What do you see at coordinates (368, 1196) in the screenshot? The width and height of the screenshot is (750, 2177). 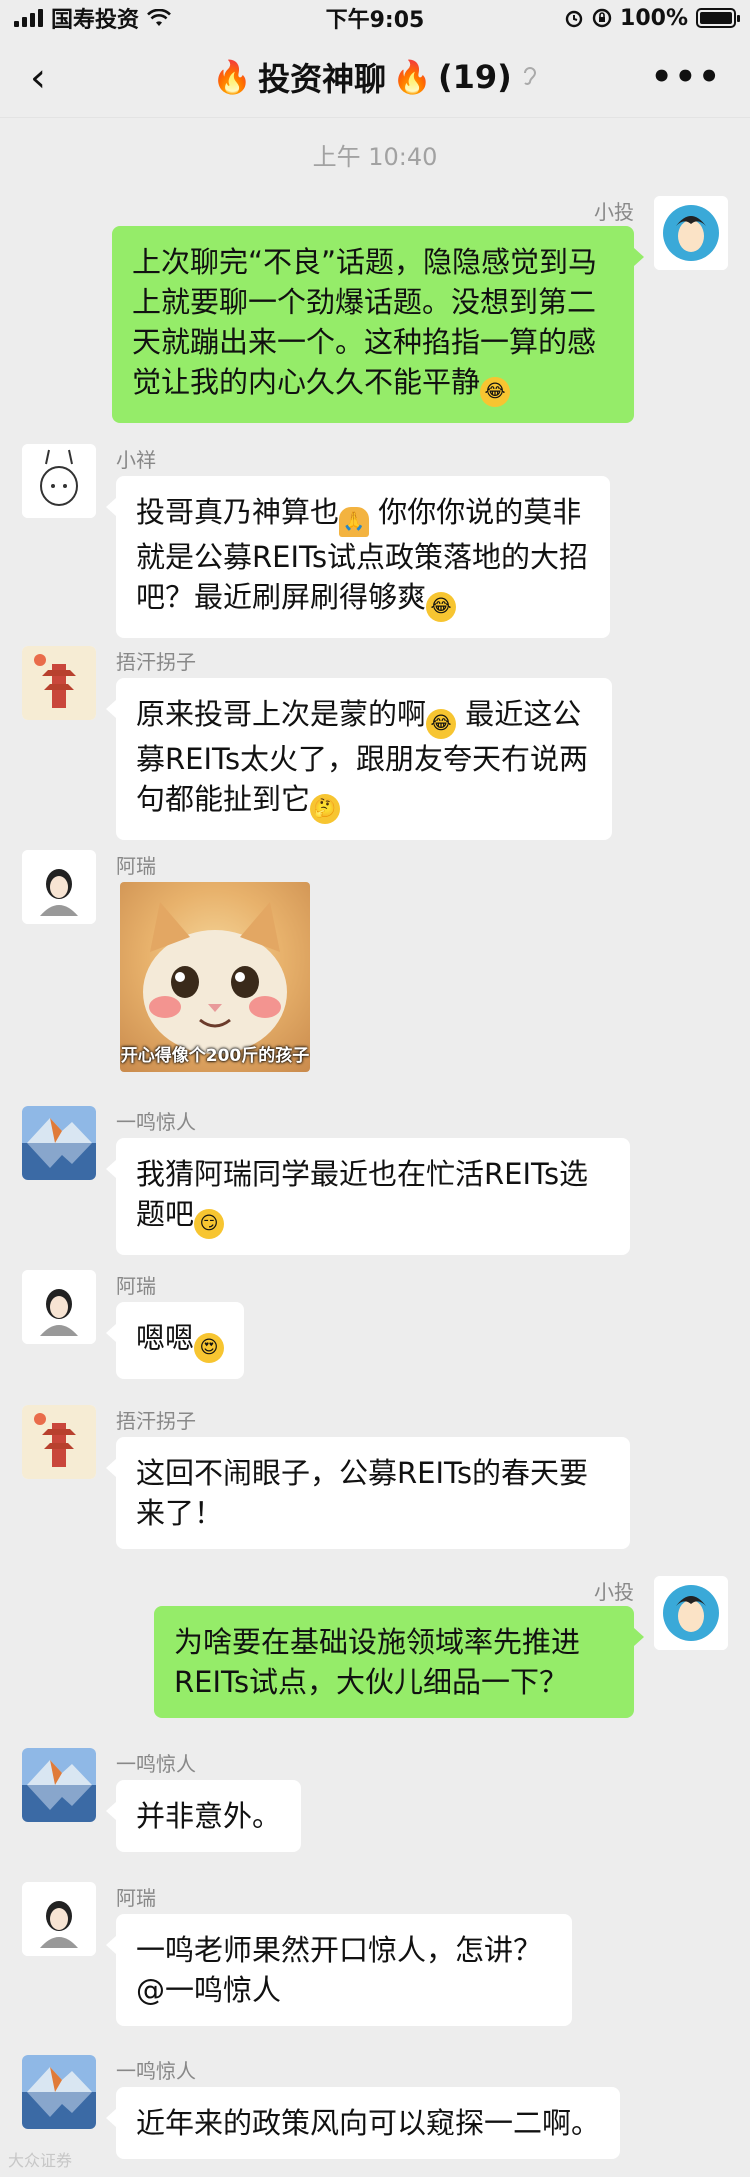 I see `message-bubble: 我猜阿瑞同学最近也在忙活REITs选题吧 😏` at bounding box center [368, 1196].